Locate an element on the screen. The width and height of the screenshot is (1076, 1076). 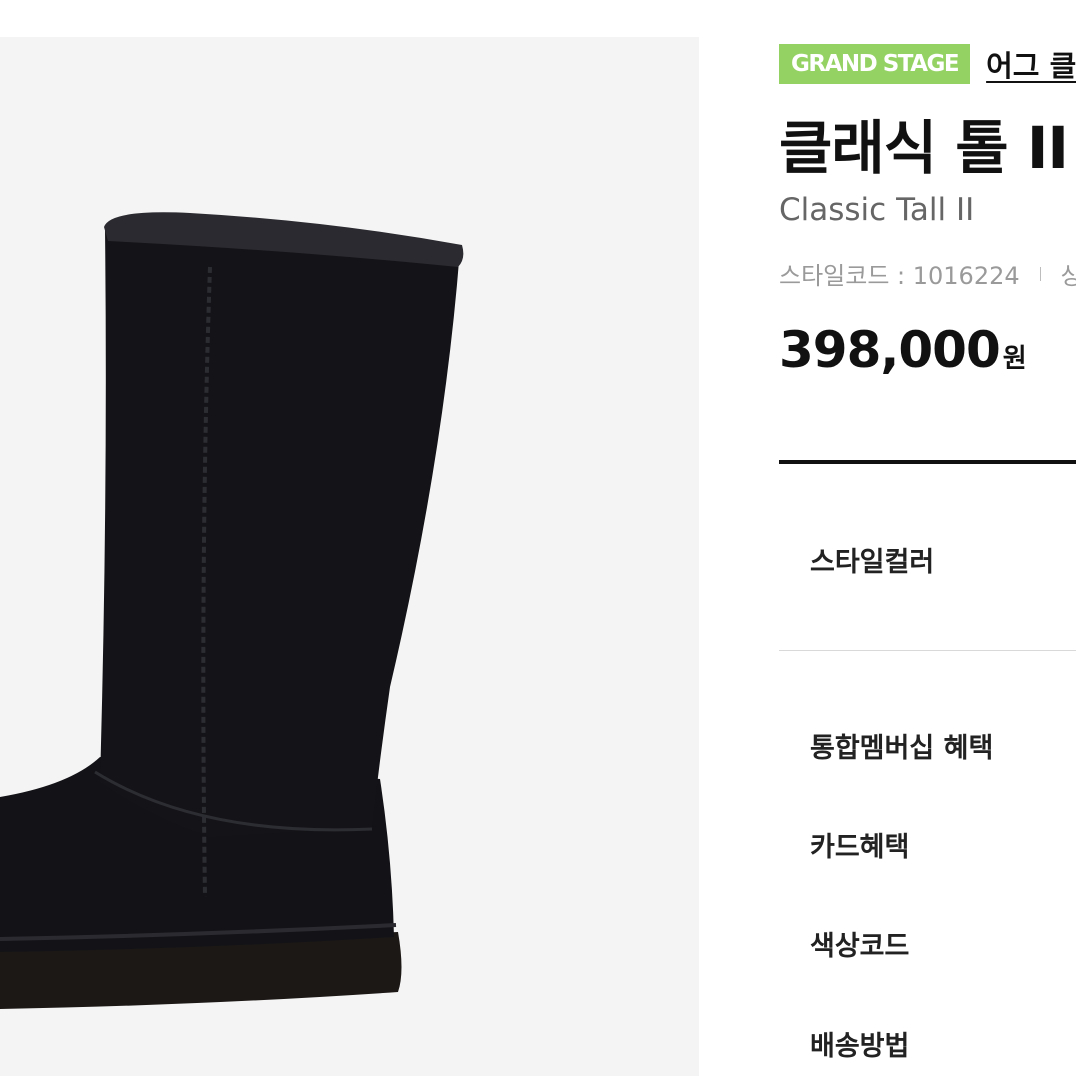
membership-benefit-label: 통합멤버십 혜택 is located at coordinates (902, 748).